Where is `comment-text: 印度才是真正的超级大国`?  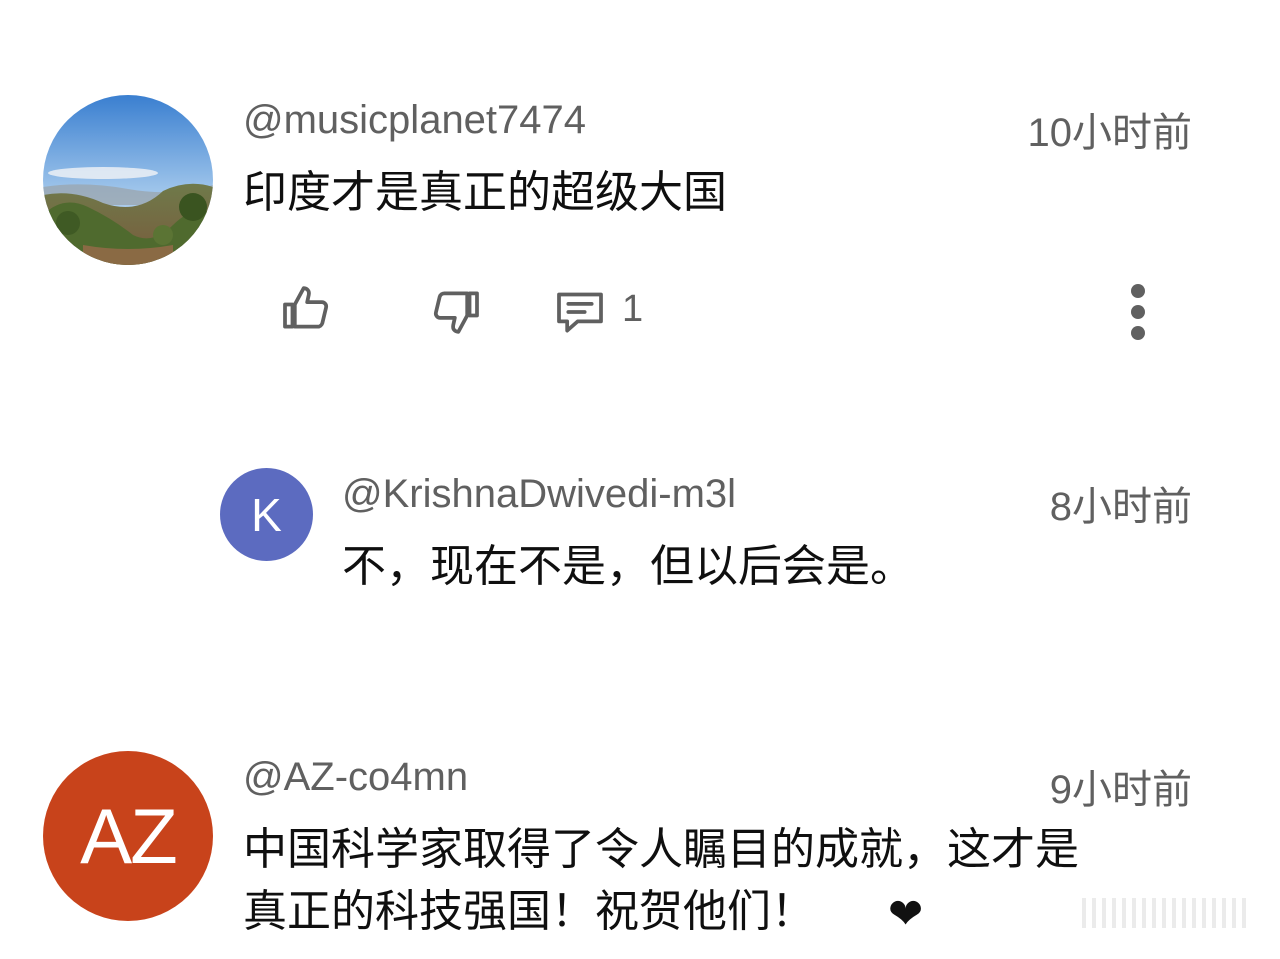
comment-text: 印度才是真正的超级大国 is located at coordinates (485, 192).